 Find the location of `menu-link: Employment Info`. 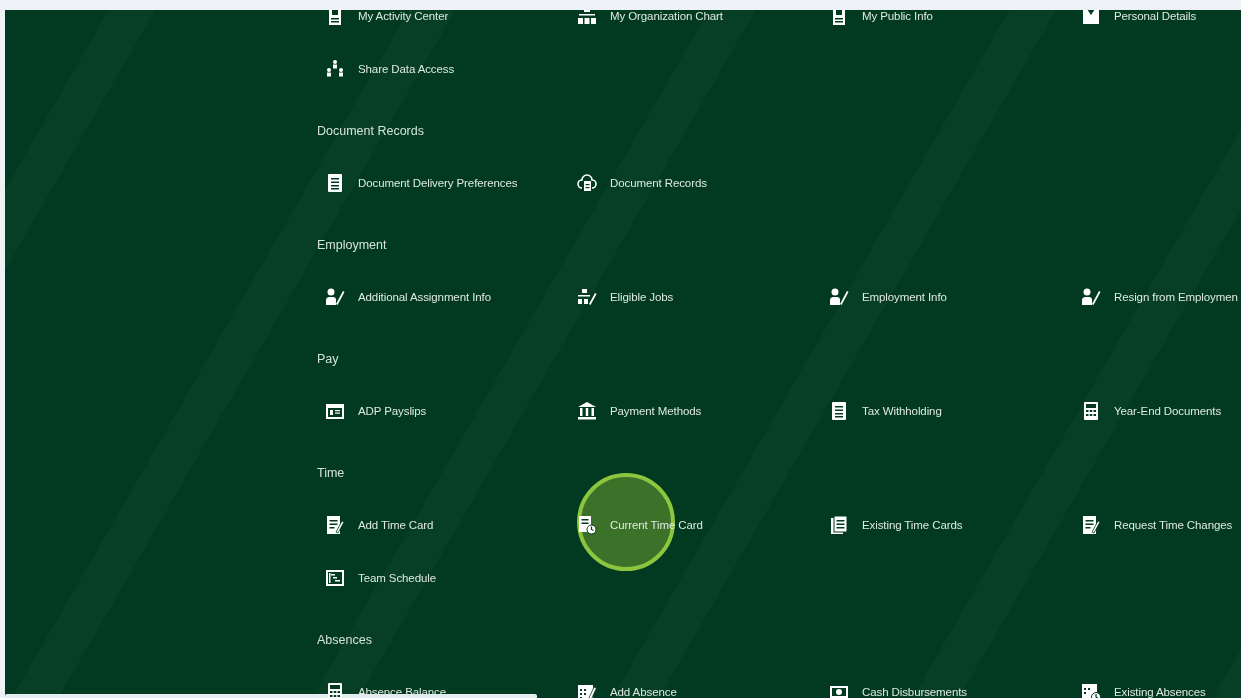

menu-link: Employment Info is located at coordinates (884, 296).